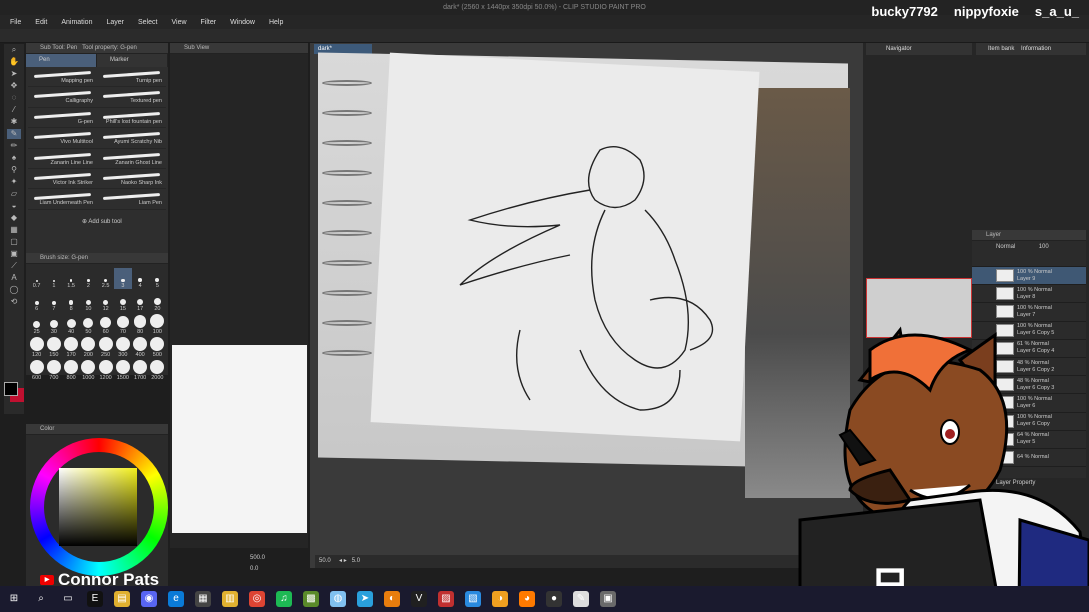  What do you see at coordinates (178, 22) in the screenshot?
I see `menu-view: View` at bounding box center [178, 22].